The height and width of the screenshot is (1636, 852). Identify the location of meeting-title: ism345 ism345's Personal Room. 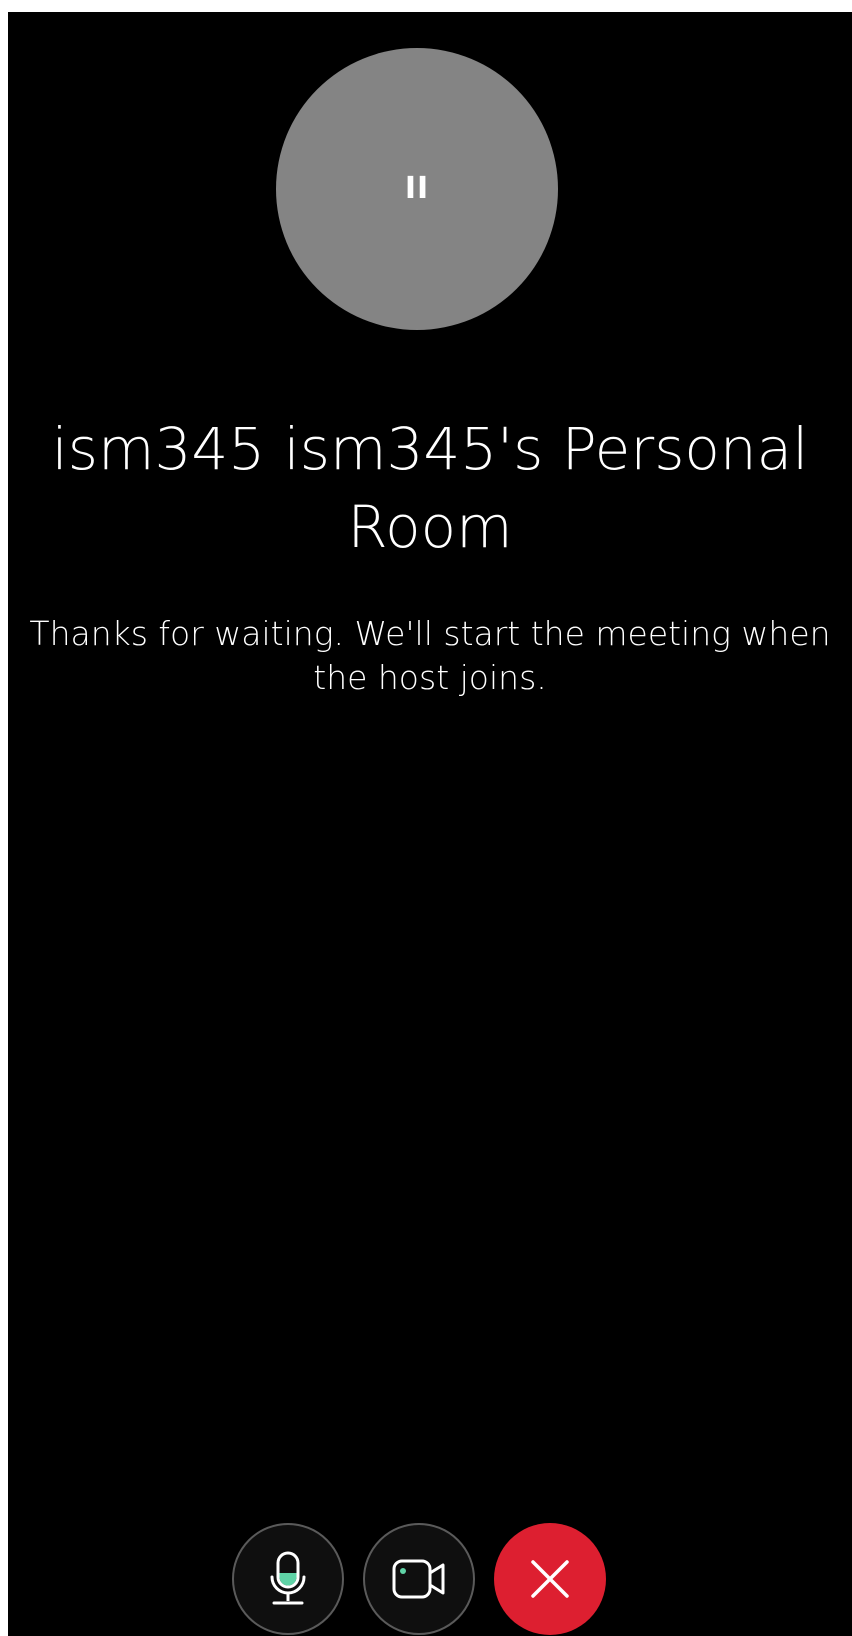
(430, 488).